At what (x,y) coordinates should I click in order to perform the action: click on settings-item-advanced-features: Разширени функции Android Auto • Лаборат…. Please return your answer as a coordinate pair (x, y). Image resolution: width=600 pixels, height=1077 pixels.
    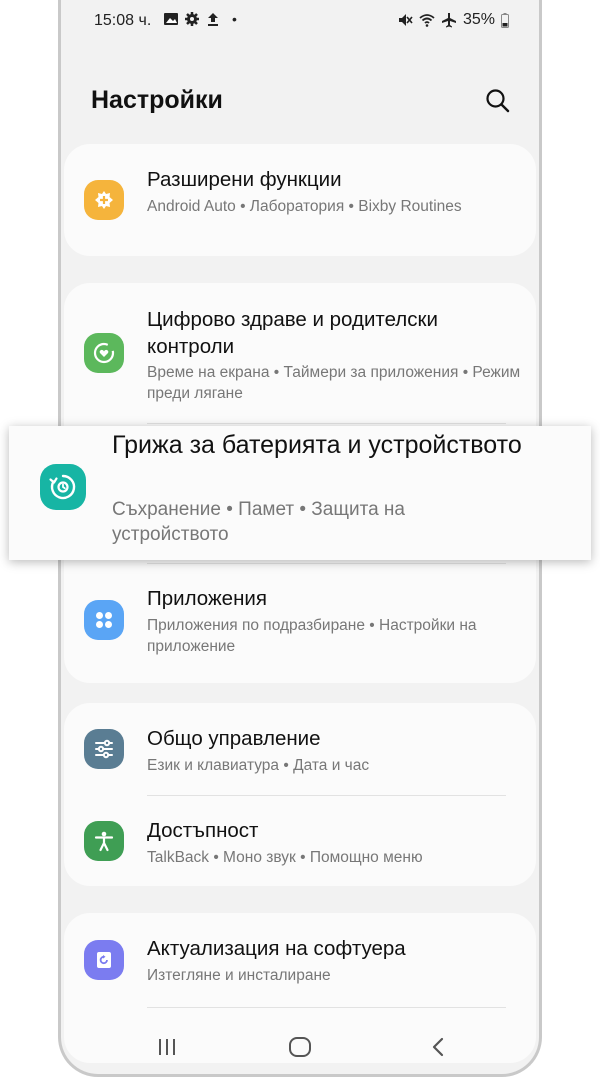
    Looking at the image, I should click on (300, 200).